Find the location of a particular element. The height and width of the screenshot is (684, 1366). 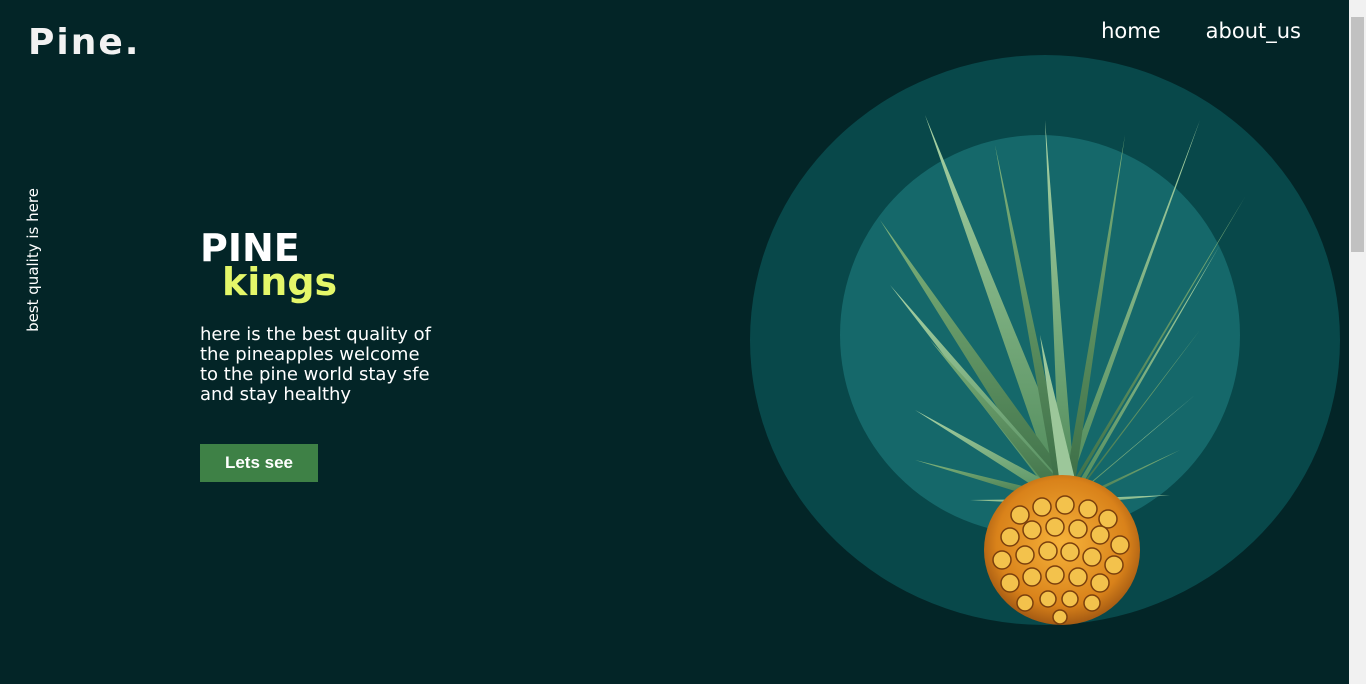

lets-see-button: Lets see is located at coordinates (259, 463).